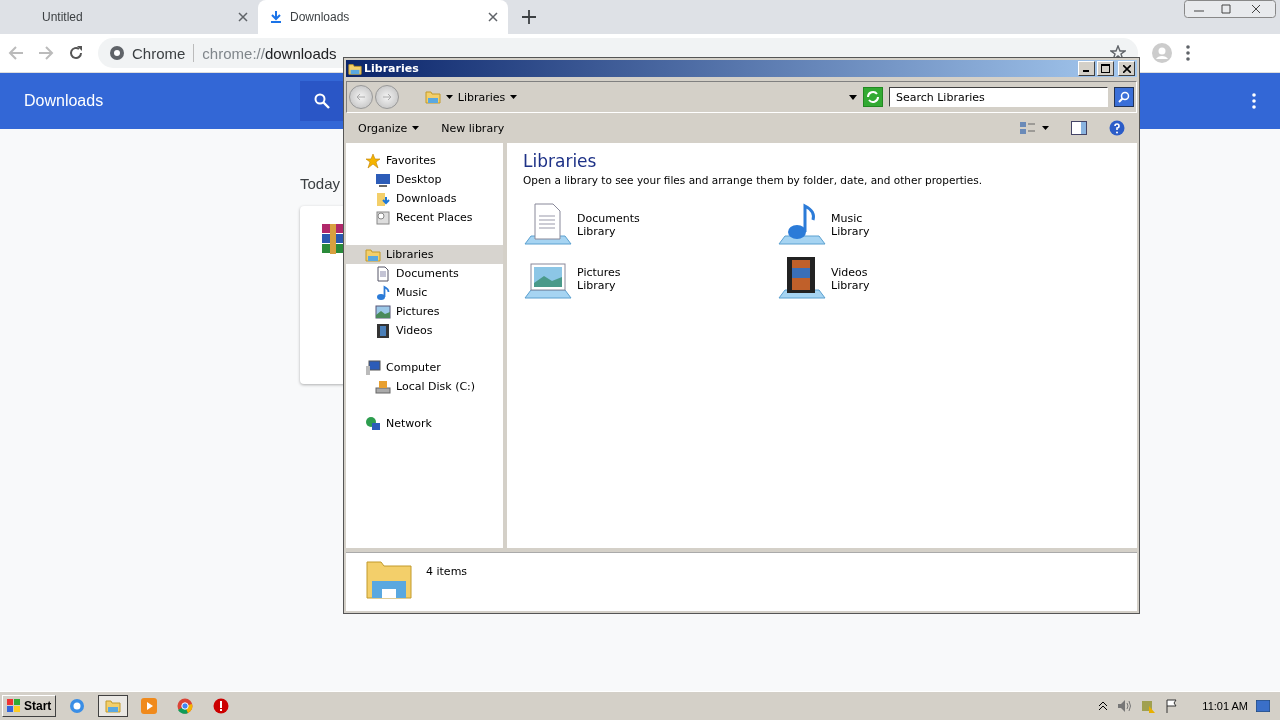  What do you see at coordinates (640, 97) in the screenshot?
I see `address-field: Libraries` at bounding box center [640, 97].